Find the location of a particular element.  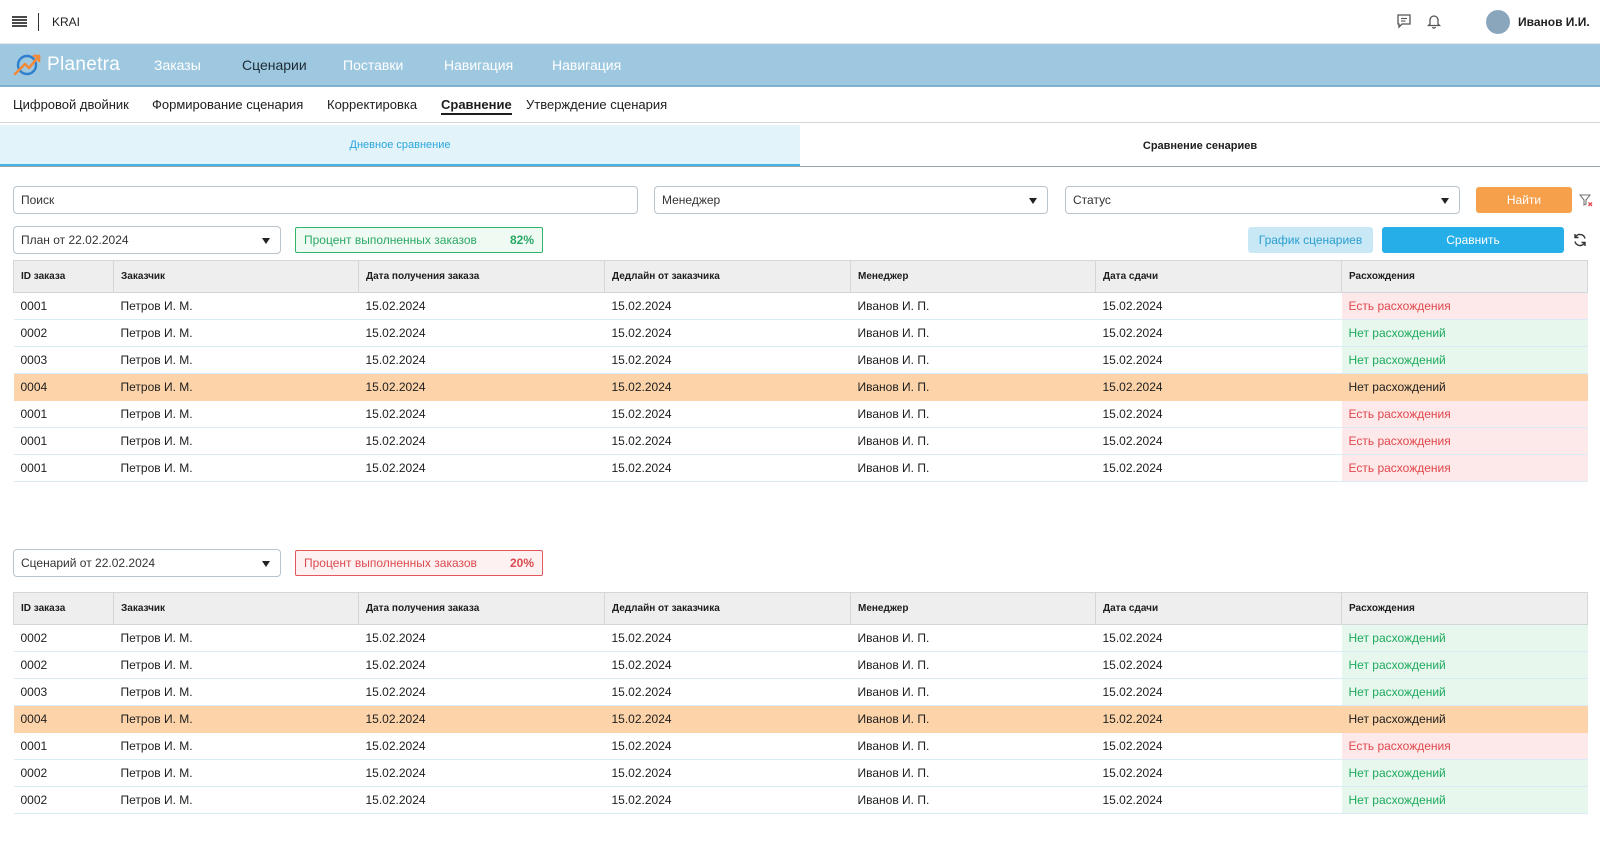

order-id-cell: 0004 is located at coordinates (63, 719).